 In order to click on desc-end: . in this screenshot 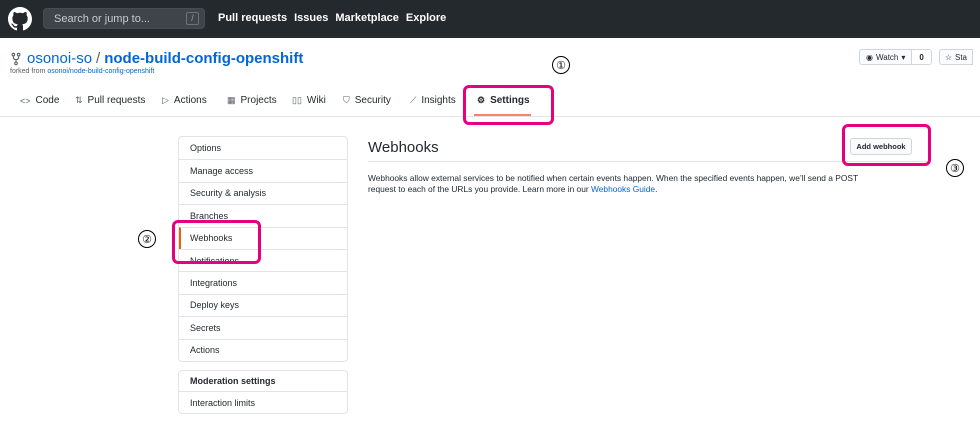, I will do `click(656, 189)`.